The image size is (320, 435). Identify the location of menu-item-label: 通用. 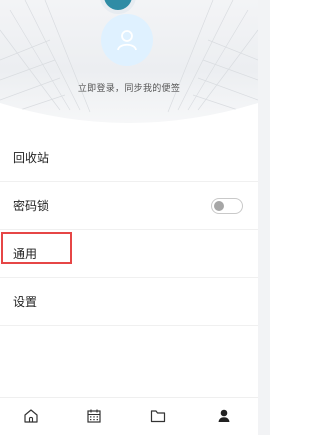
(25, 254).